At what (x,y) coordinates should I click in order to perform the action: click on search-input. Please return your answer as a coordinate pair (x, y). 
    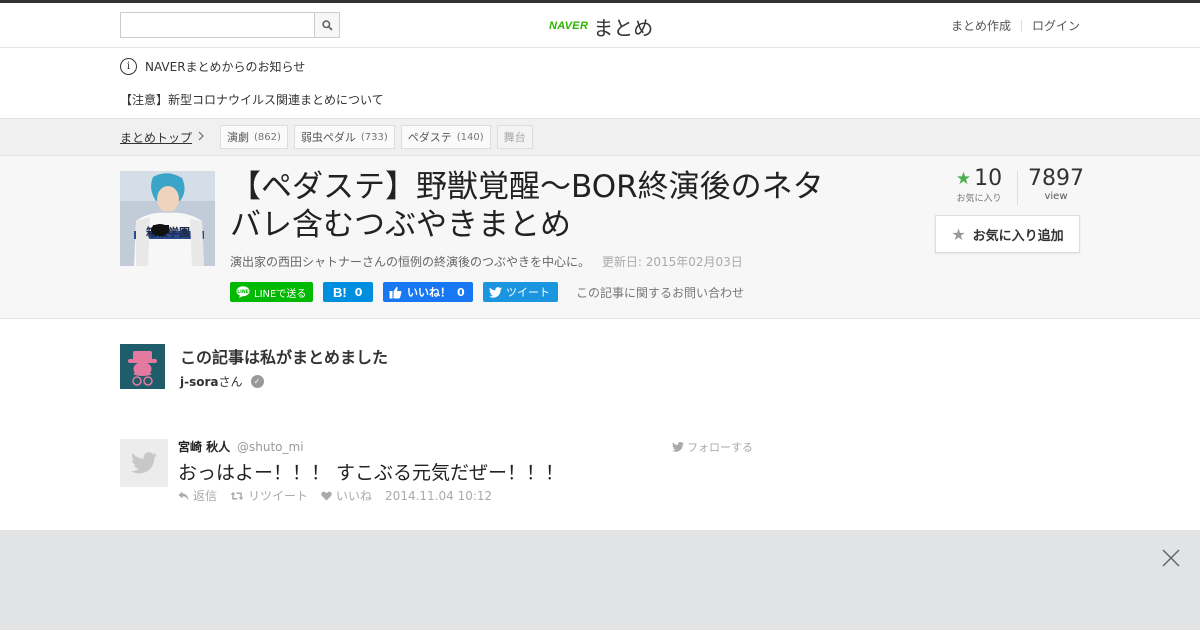
    Looking at the image, I should click on (218, 25).